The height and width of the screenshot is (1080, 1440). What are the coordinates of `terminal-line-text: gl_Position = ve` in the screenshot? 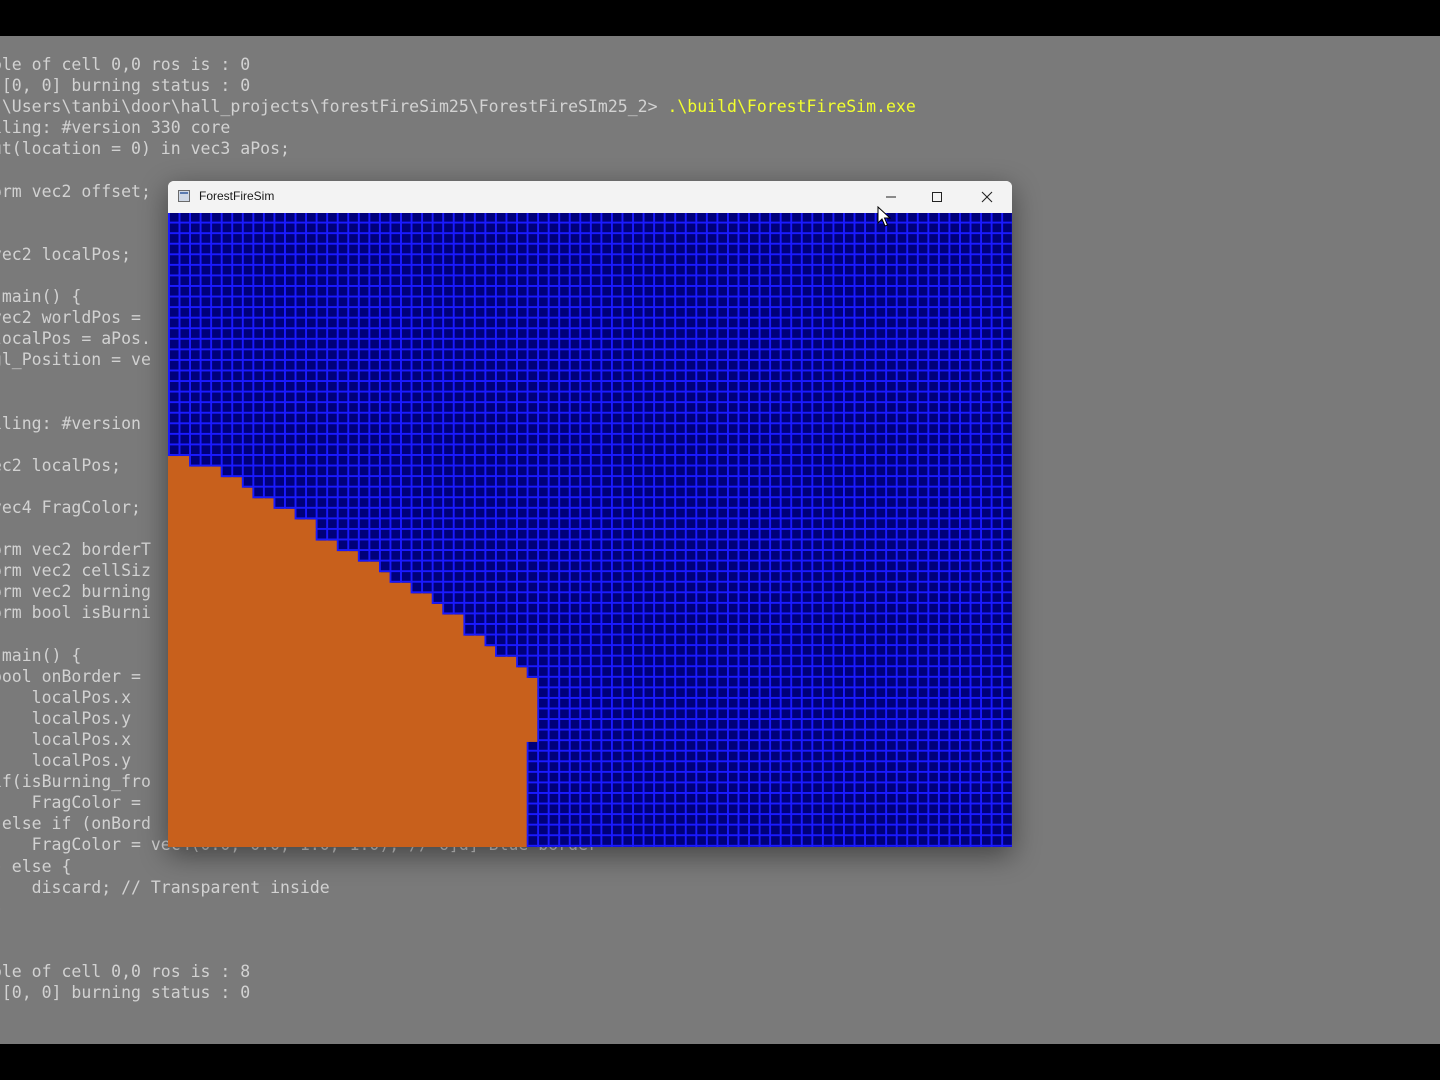 It's located at (75, 360).